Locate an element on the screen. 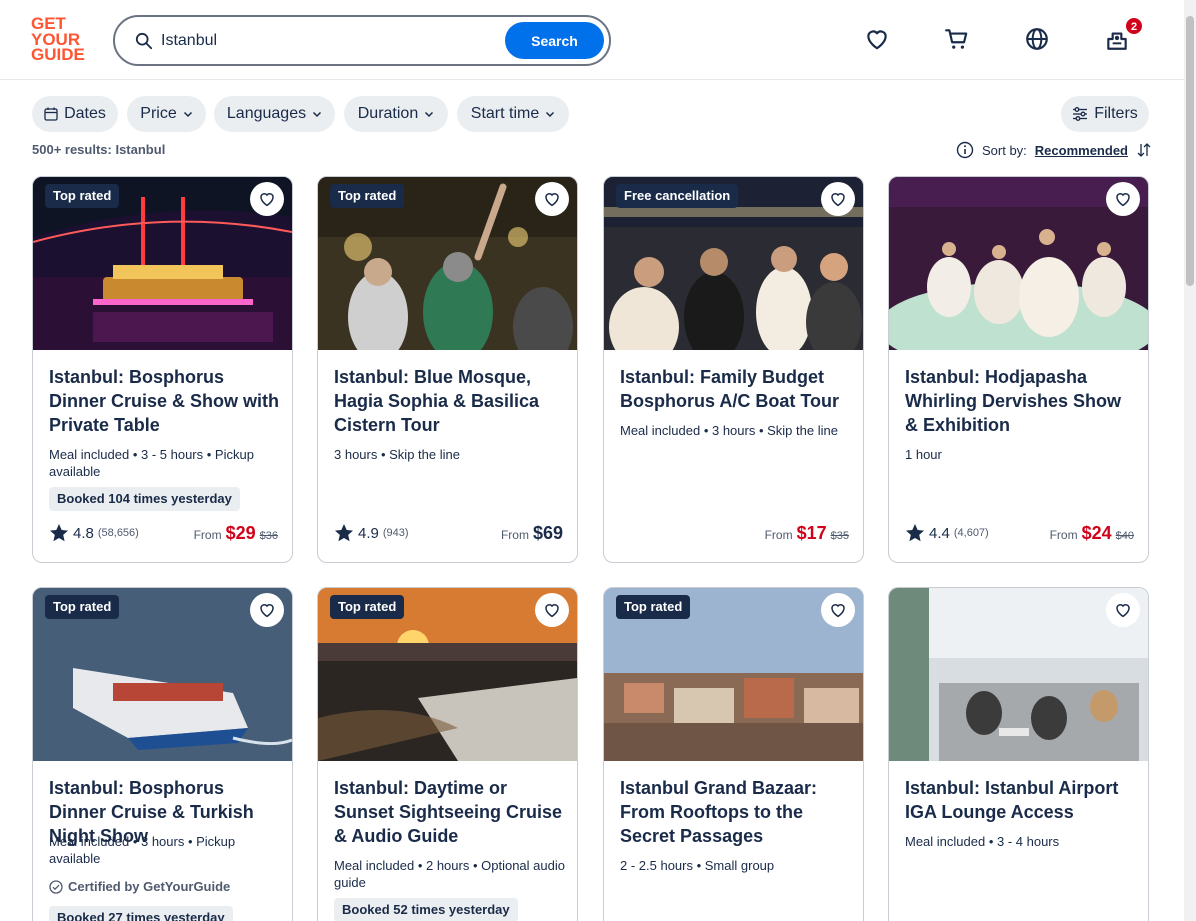  price-value: $29 is located at coordinates (240, 533).